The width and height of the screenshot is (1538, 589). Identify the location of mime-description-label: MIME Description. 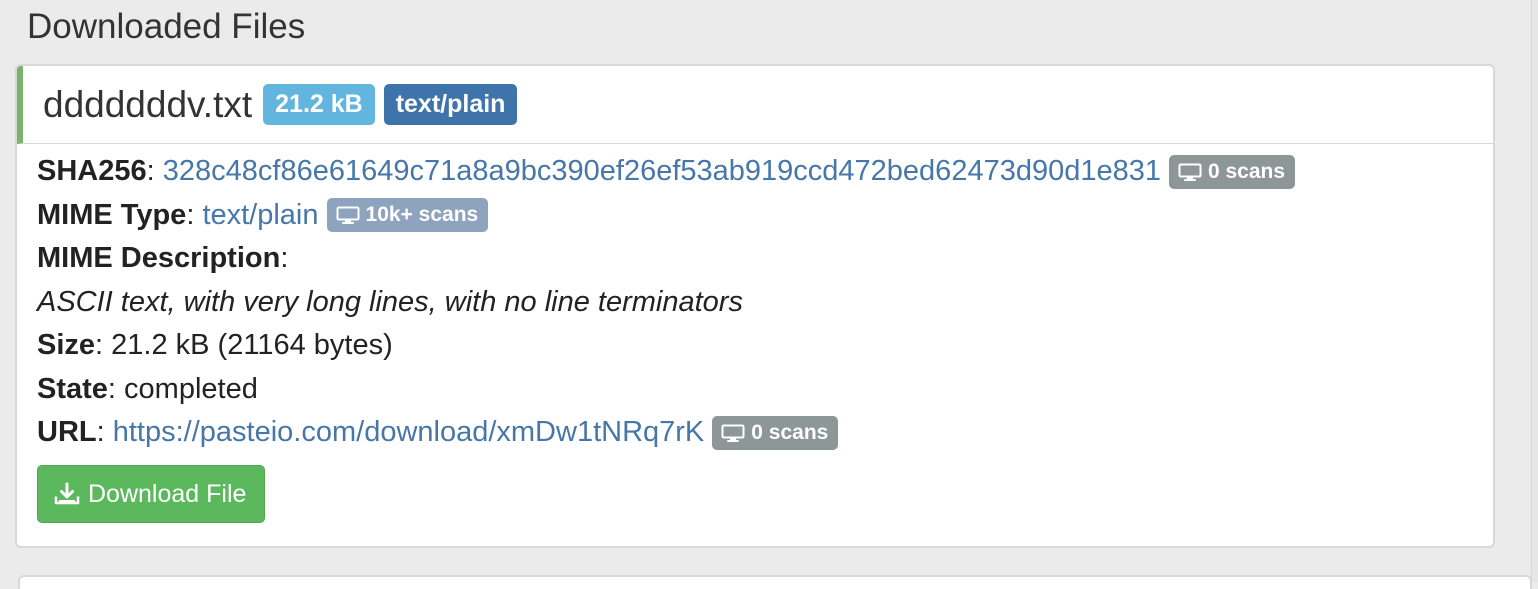
(159, 258).